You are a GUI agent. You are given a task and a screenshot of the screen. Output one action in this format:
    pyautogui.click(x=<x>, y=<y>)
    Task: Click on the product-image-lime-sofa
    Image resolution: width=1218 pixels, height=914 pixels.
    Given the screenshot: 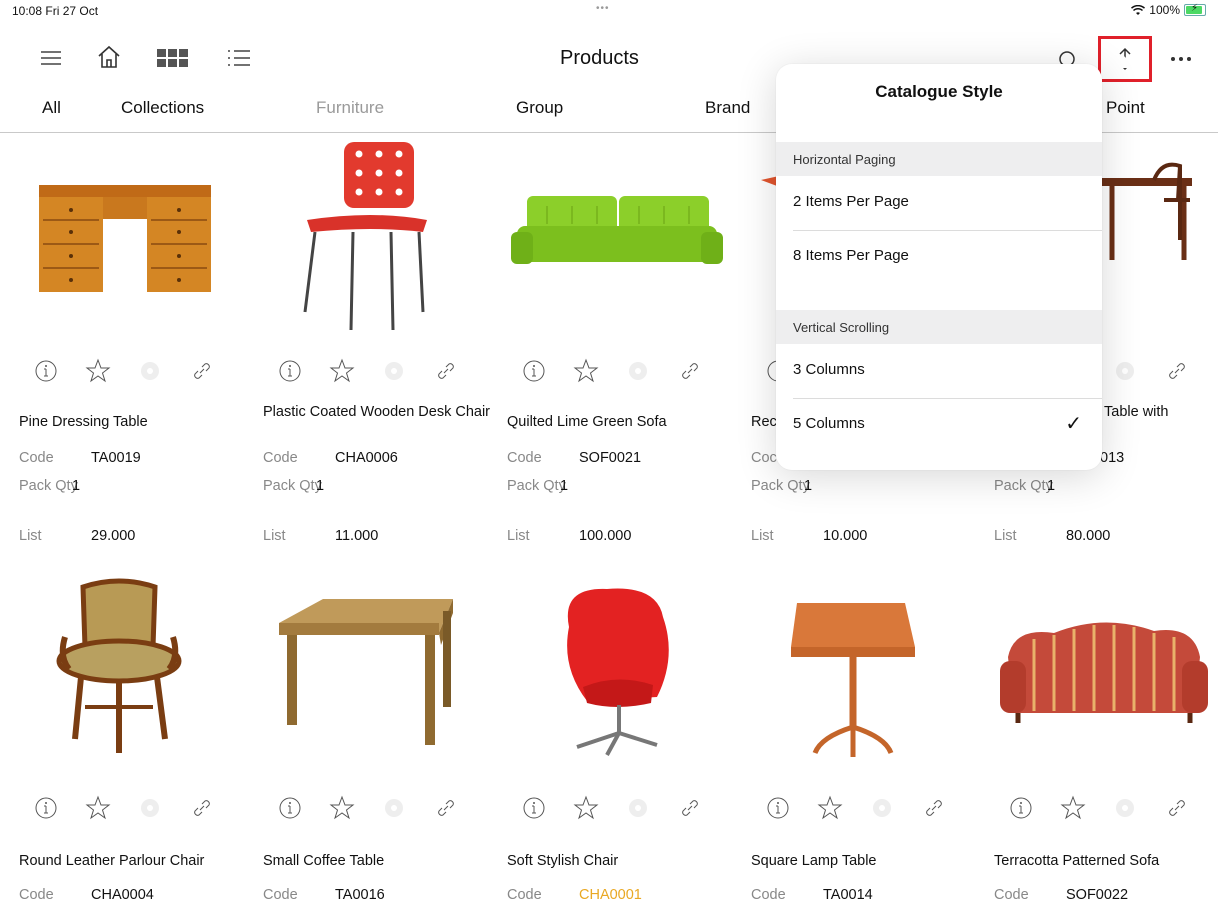 What is the action you would take?
    pyautogui.click(x=623, y=240)
    